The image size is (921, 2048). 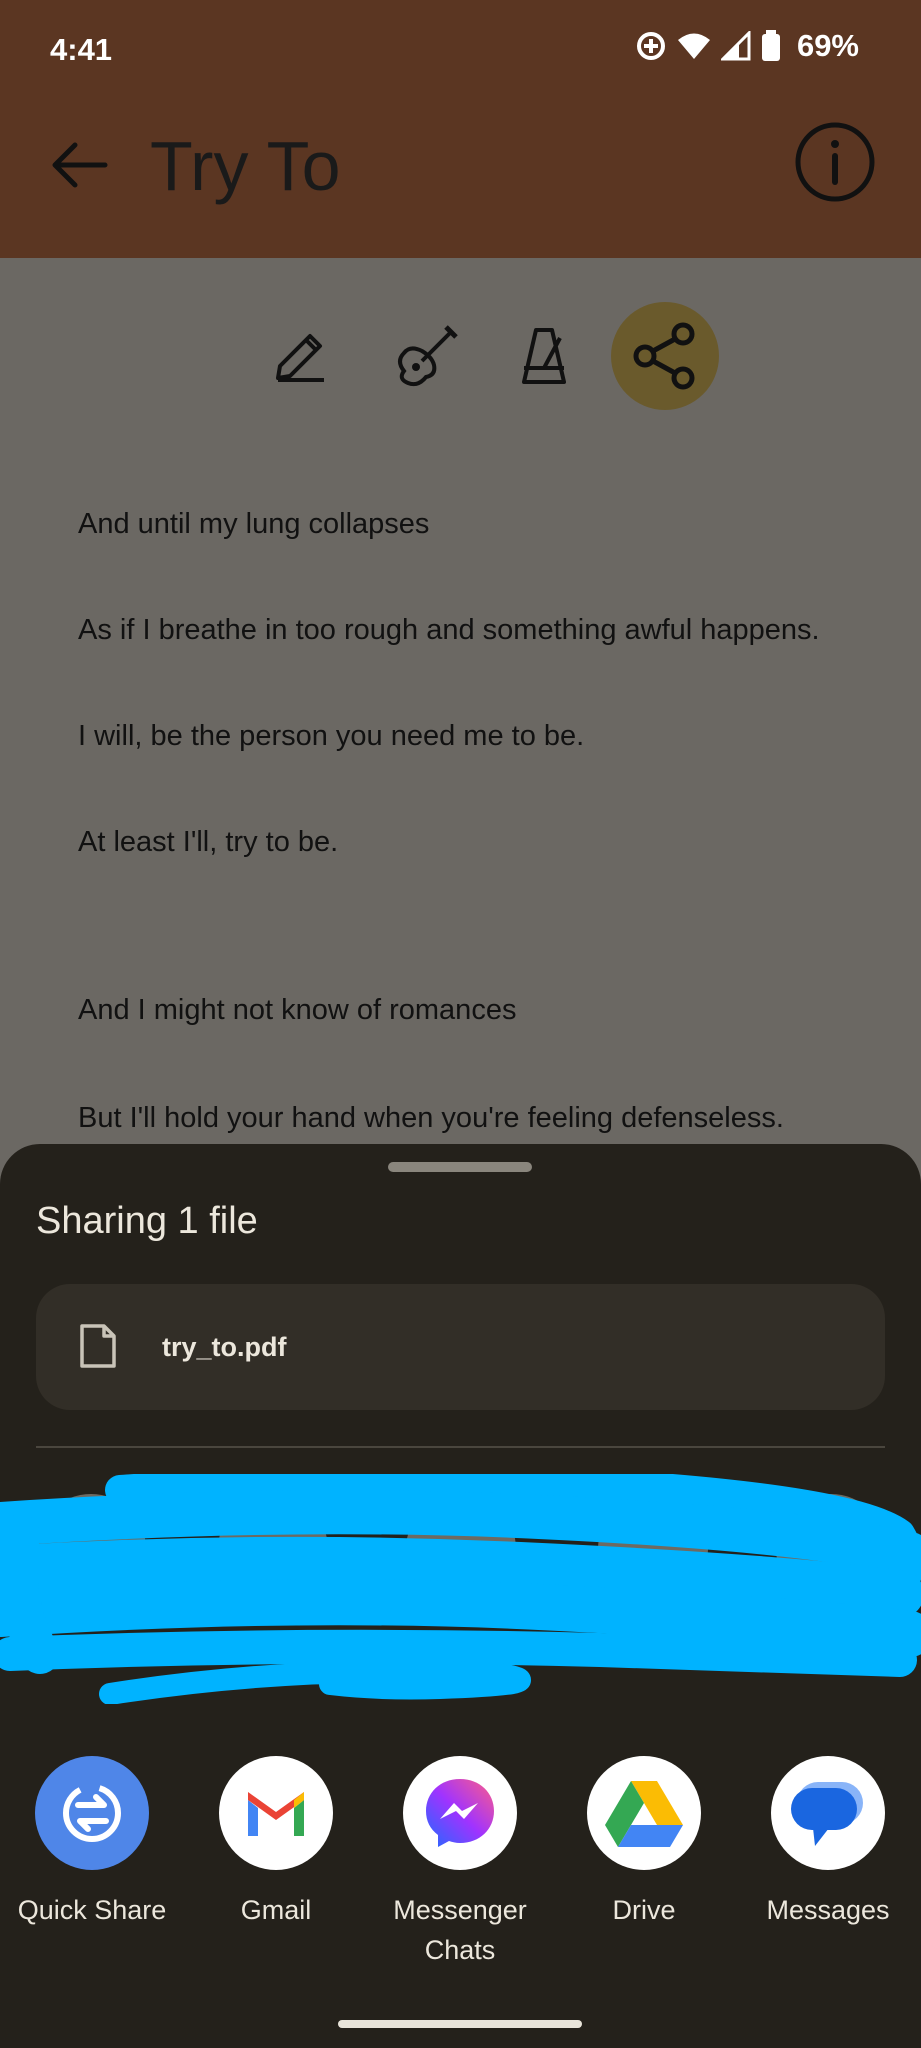 I want to click on signal-icon, so click(x=735, y=46).